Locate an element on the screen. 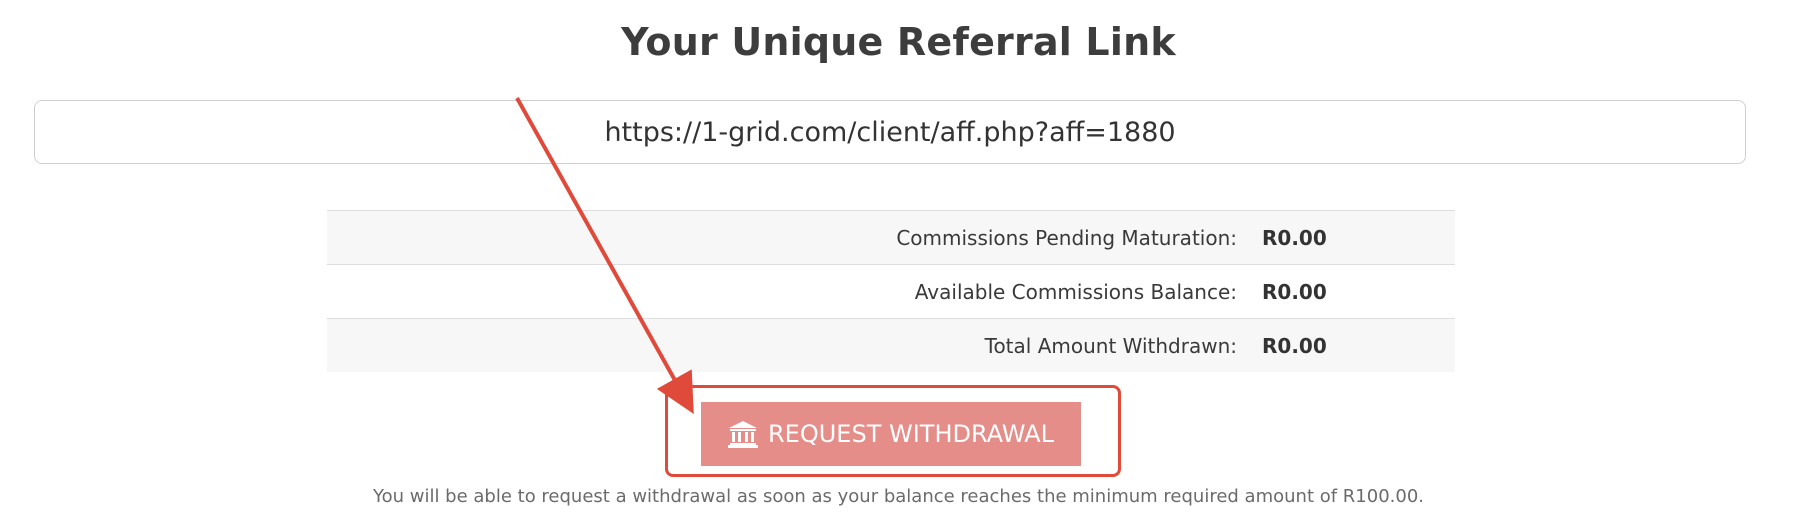  referral-link-field is located at coordinates (890, 132).